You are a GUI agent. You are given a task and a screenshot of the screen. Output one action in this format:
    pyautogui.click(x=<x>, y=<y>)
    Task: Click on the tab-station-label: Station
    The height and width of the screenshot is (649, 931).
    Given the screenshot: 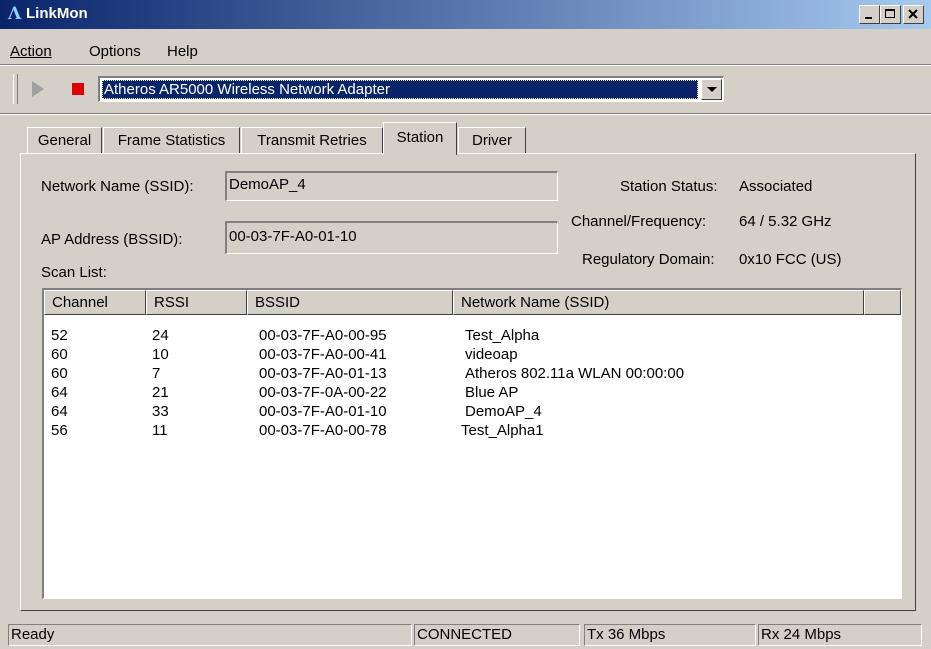 What is the action you would take?
    pyautogui.click(x=420, y=137)
    